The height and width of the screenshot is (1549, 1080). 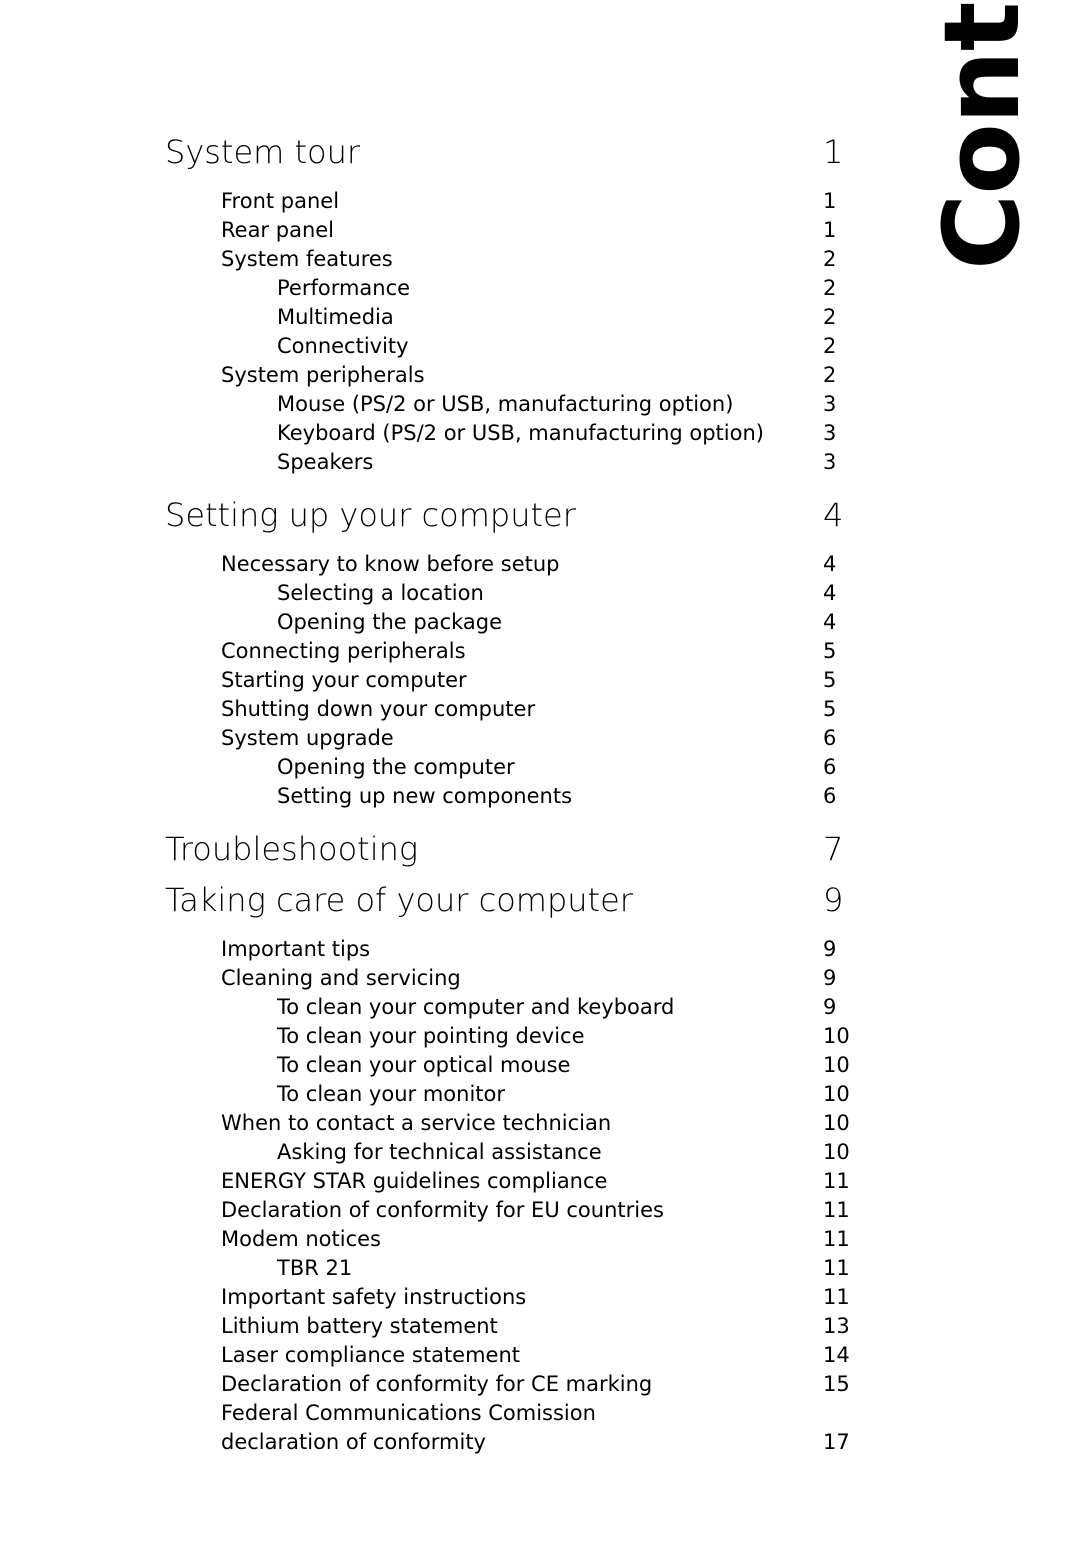 What do you see at coordinates (440, 1326) in the screenshot?
I see `toc-entry-row: Lithium battery statement 13` at bounding box center [440, 1326].